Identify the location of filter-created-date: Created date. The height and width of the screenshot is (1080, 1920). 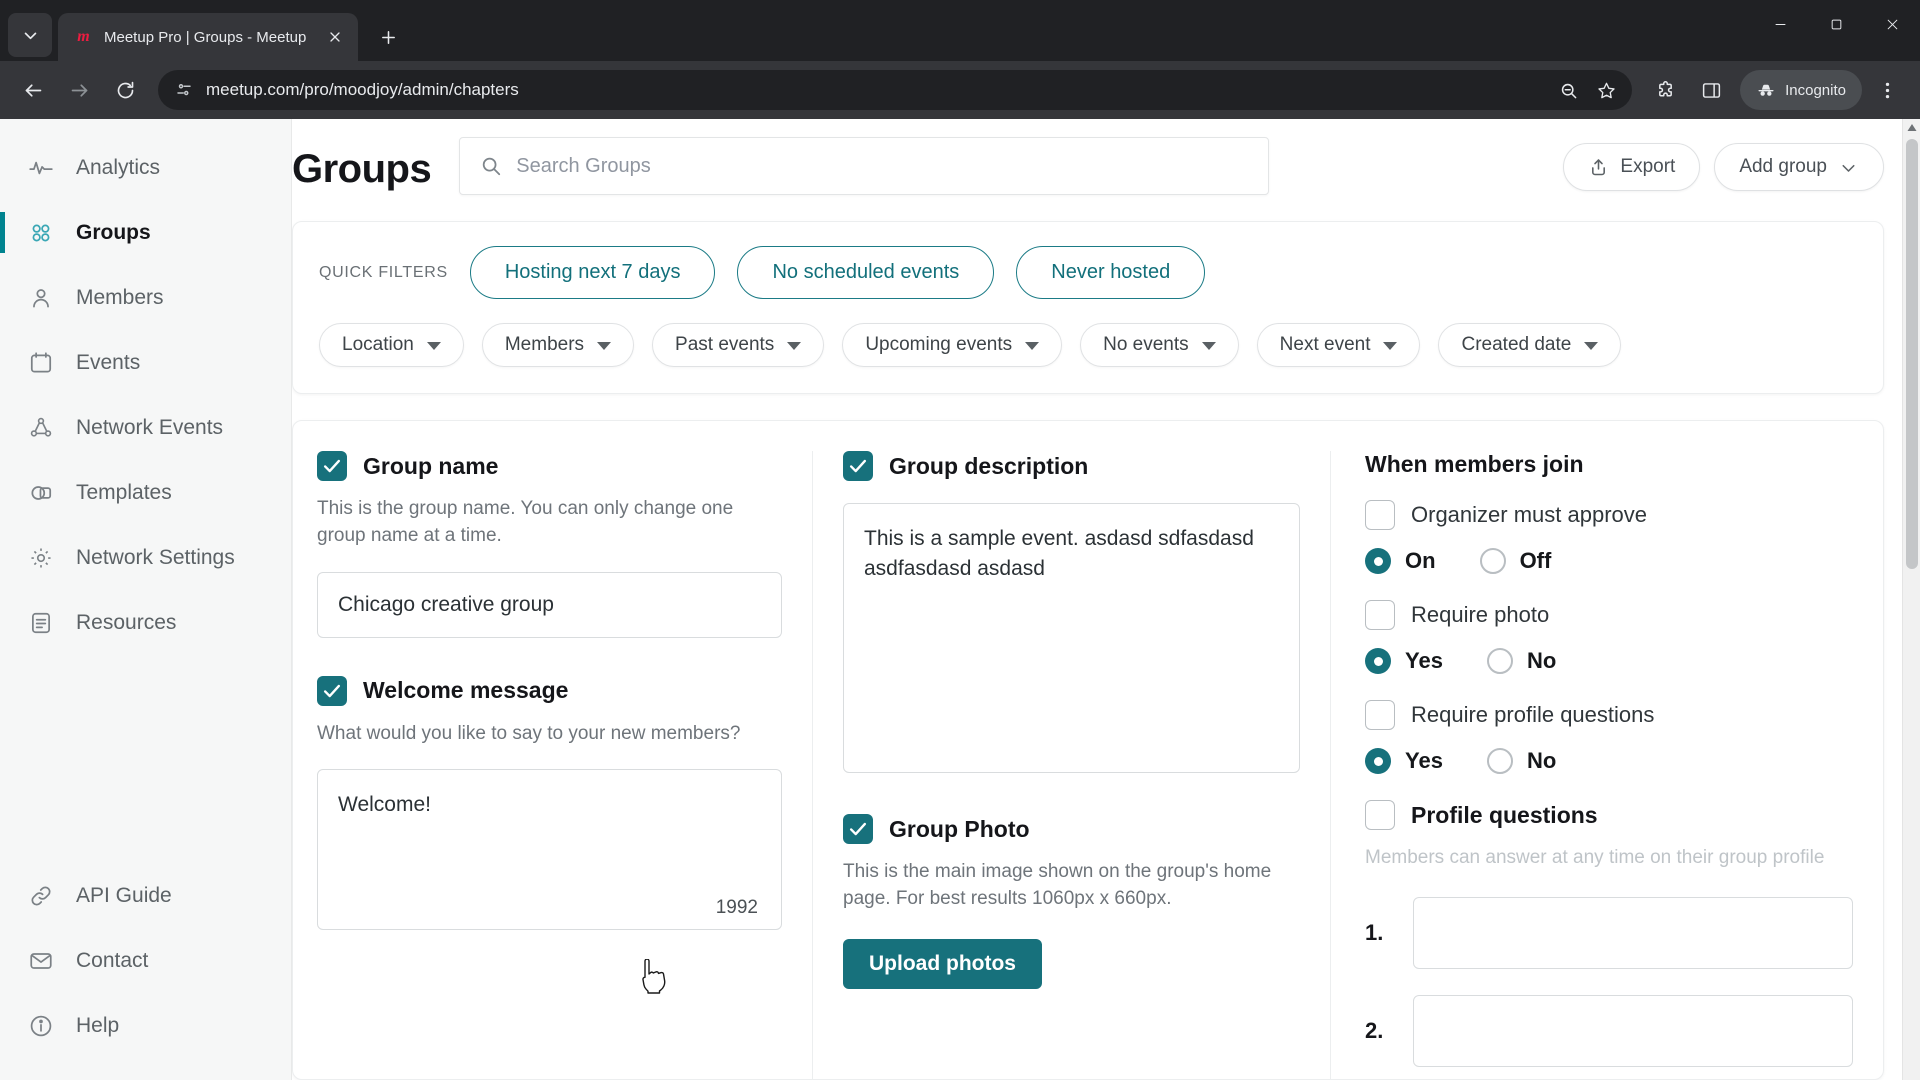
(1530, 345).